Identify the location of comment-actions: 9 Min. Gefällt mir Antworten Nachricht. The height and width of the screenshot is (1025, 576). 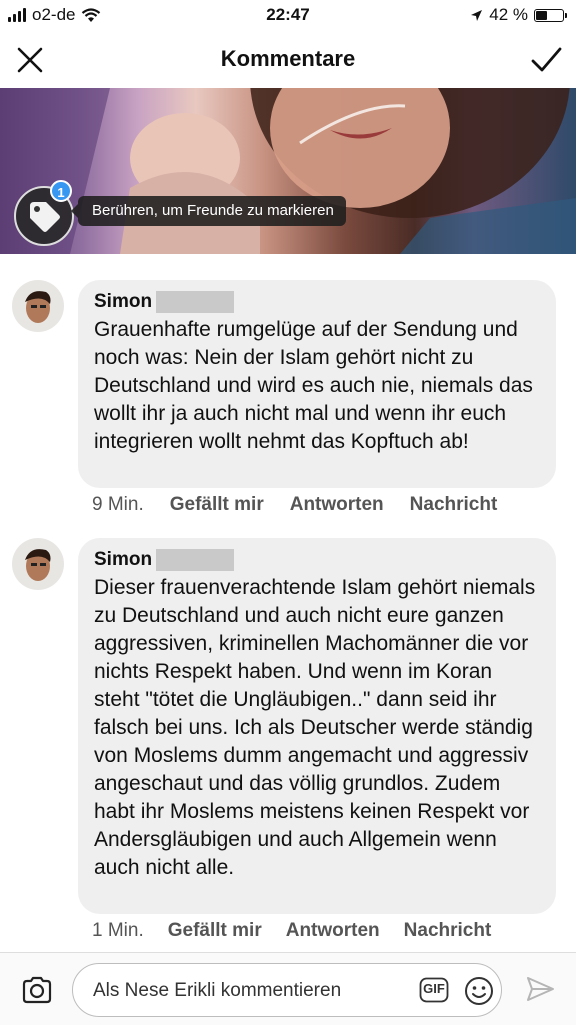
(294, 505).